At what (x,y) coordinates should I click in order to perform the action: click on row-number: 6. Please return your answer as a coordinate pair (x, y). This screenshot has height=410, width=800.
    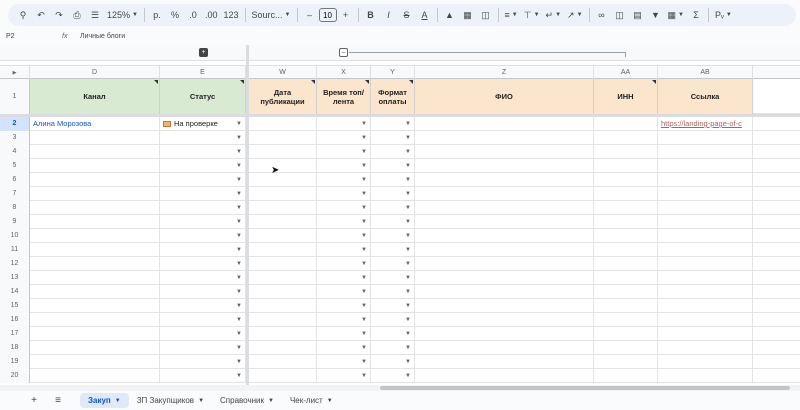
    Looking at the image, I should click on (15, 180).